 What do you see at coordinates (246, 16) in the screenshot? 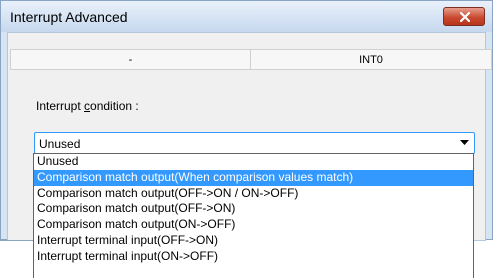
I see `title-bar: Interrupt Advanced` at bounding box center [246, 16].